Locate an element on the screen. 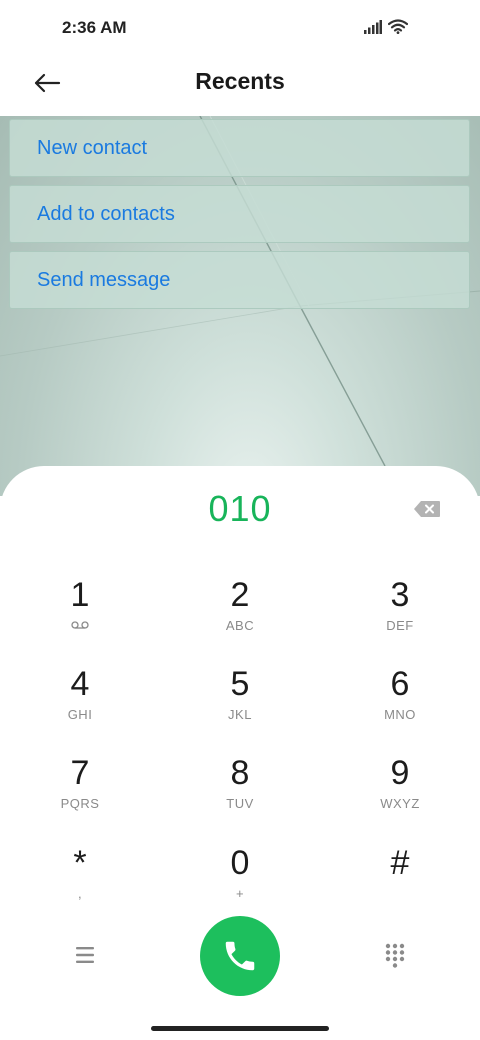 Image resolution: width=480 pixels, height=1040 pixels. dialer-bottom-bar is located at coordinates (240, 951).